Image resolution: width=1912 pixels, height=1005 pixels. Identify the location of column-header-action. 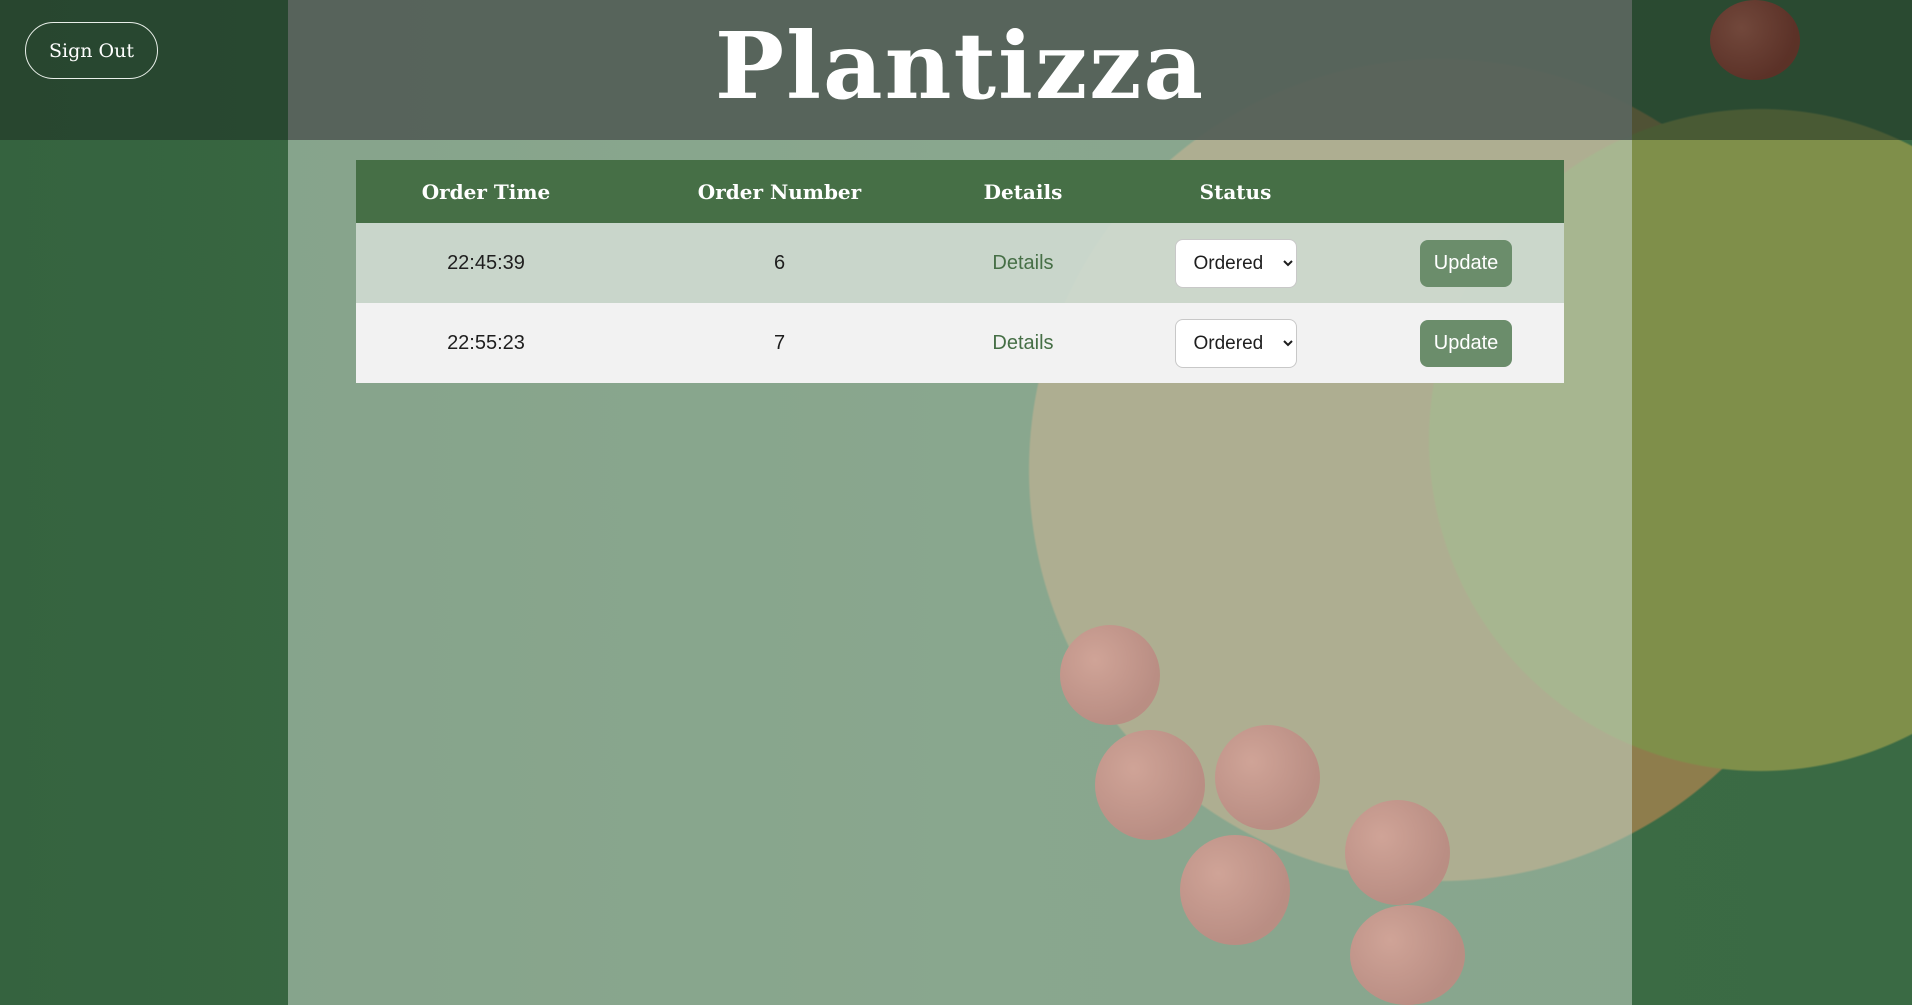
(1466, 191).